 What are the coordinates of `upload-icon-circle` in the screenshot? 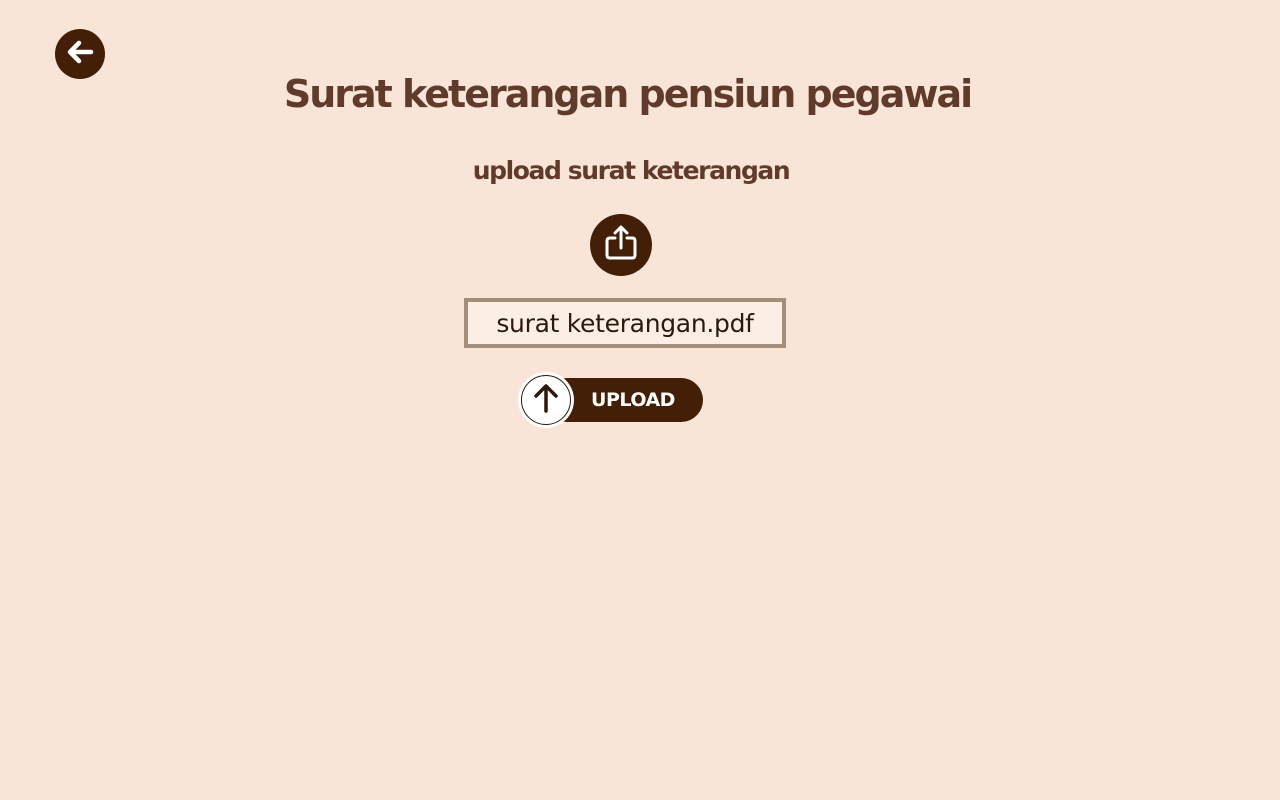 It's located at (546, 400).